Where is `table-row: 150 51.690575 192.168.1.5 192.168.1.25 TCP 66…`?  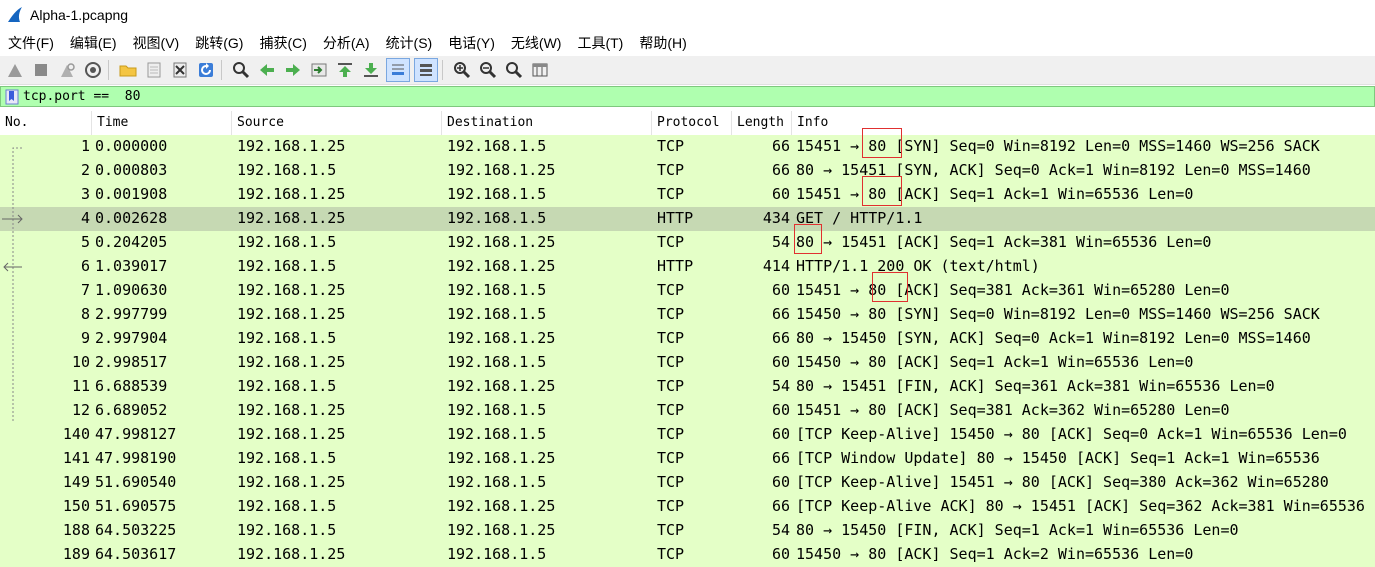
table-row: 150 51.690575 192.168.1.5 192.168.1.25 TCP 66… is located at coordinates (687, 507).